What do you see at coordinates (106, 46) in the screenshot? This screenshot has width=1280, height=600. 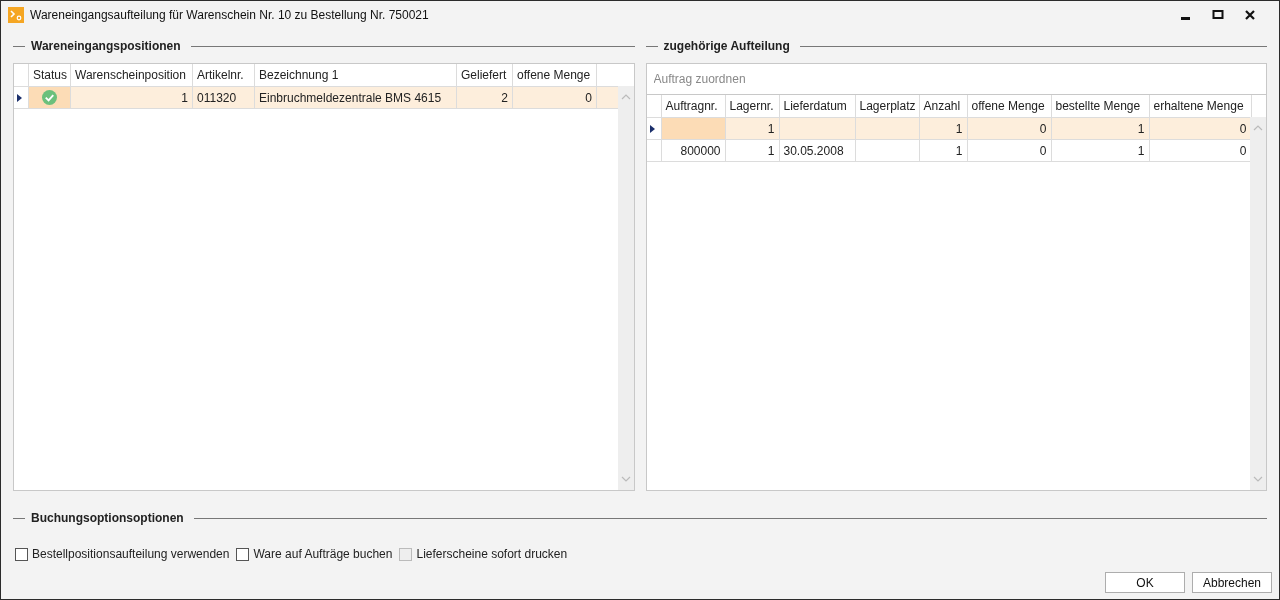 I see `section-title: Wareneingangspositionen` at bounding box center [106, 46].